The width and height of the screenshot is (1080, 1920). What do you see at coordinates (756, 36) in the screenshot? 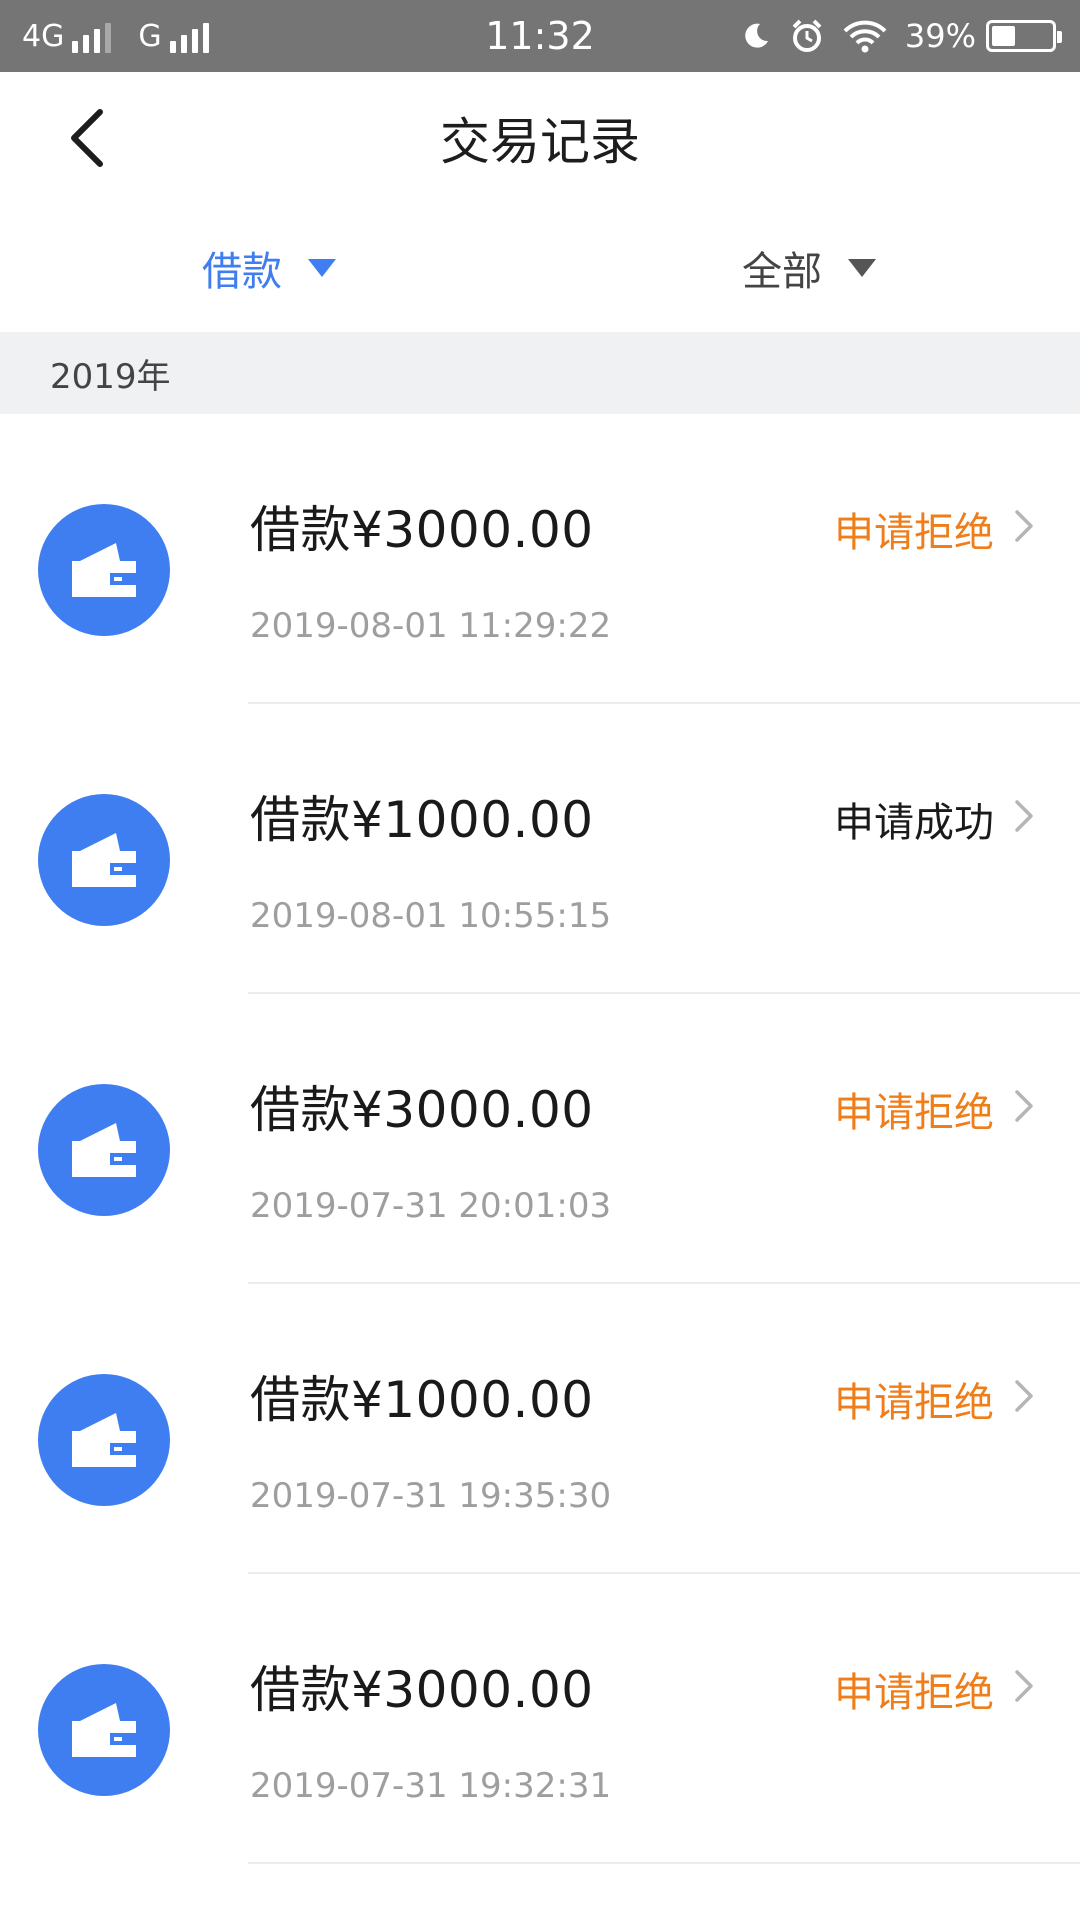
I see `moon-icon` at bounding box center [756, 36].